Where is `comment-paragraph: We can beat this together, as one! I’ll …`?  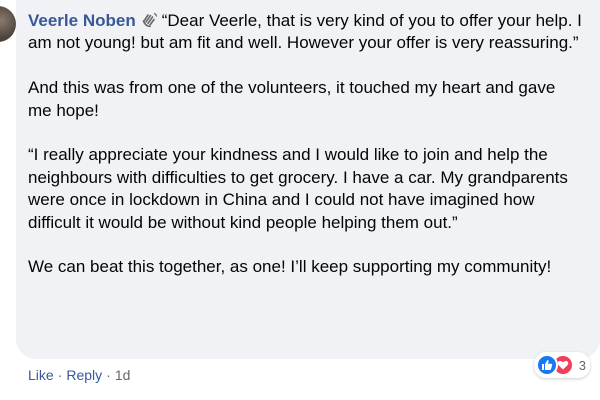 comment-paragraph: We can beat this together, as one! I’ll … is located at coordinates (290, 267).